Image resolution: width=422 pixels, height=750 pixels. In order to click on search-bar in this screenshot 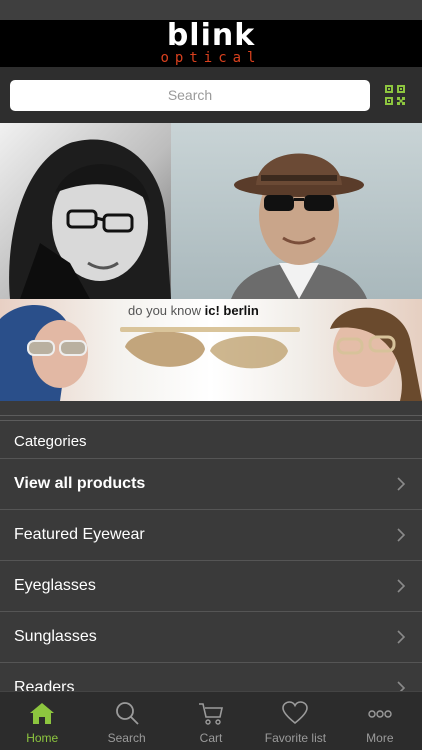, I will do `click(211, 95)`.